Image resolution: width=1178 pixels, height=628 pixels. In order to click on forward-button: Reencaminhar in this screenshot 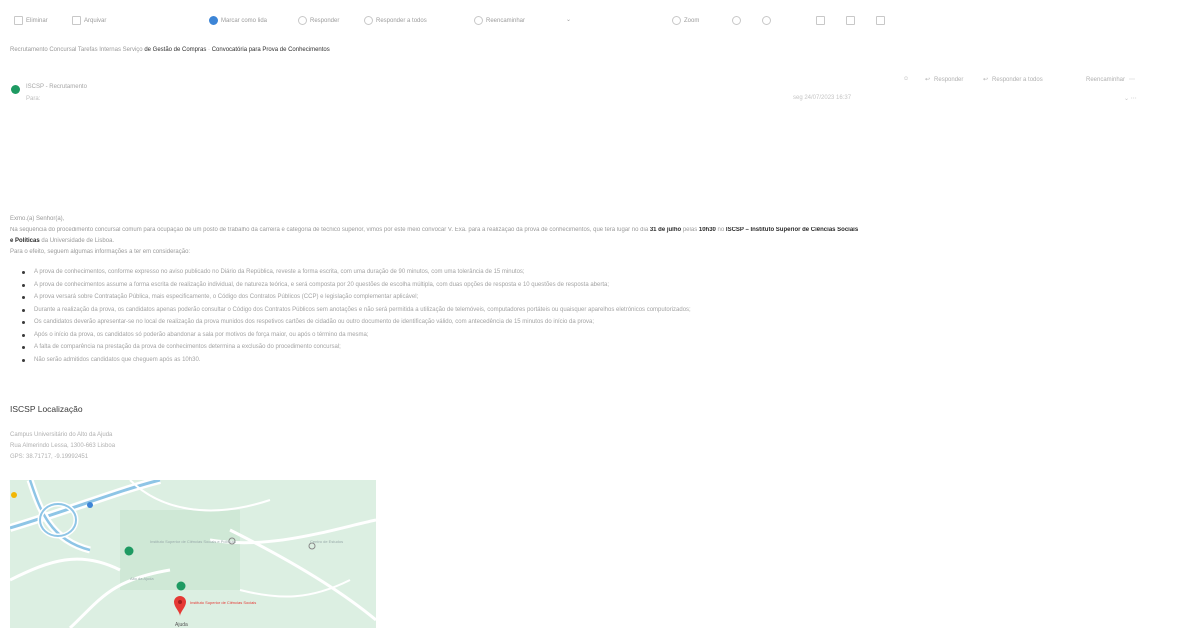, I will do `click(499, 20)`.